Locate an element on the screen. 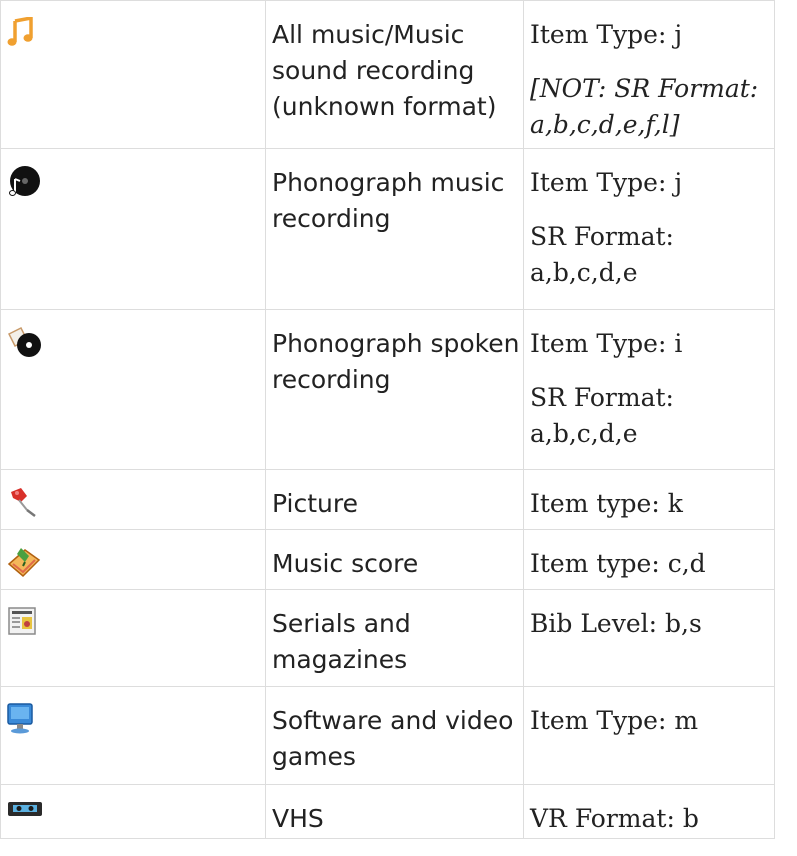 Image resolution: width=797 pixels, height=856 pixels. format-rule: Bib Level: b,s is located at coordinates (649, 638).